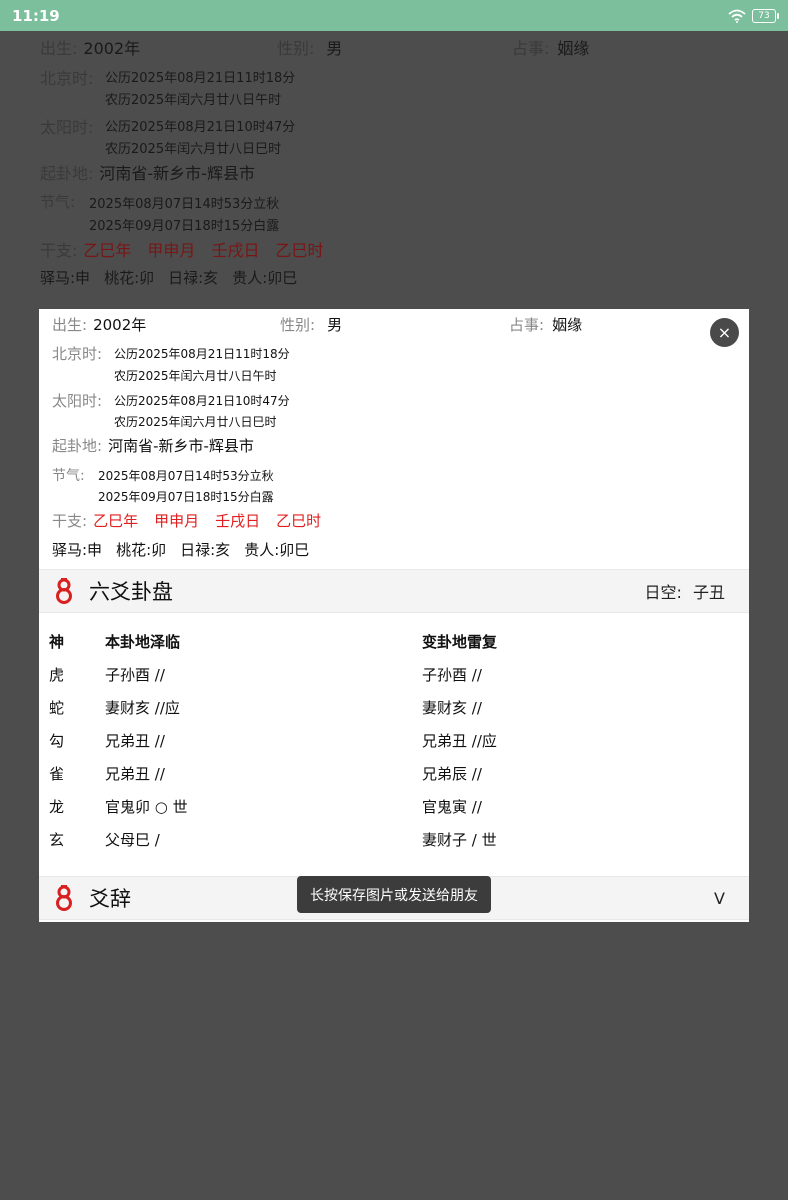 Image resolution: width=788 pixels, height=1200 pixels. What do you see at coordinates (181, 550) in the screenshot?
I see `shensha-row: 驿马:申 桃花:卯 日禄:亥 贵人:卯巳` at bounding box center [181, 550].